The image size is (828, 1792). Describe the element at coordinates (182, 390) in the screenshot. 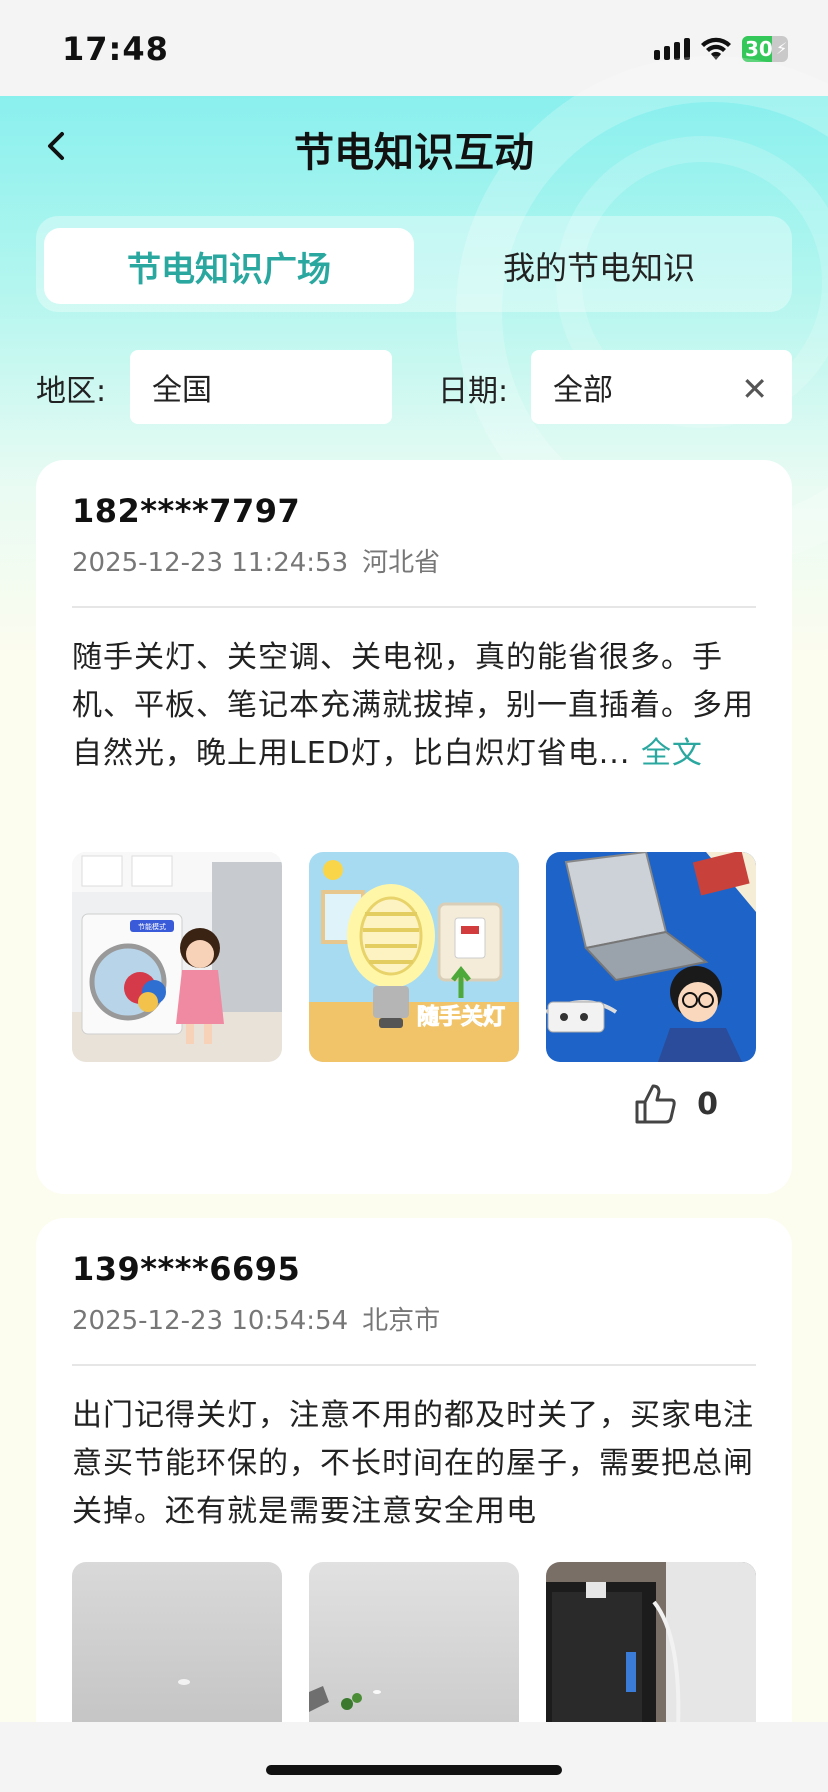

I see `region-value: 全国` at that location.